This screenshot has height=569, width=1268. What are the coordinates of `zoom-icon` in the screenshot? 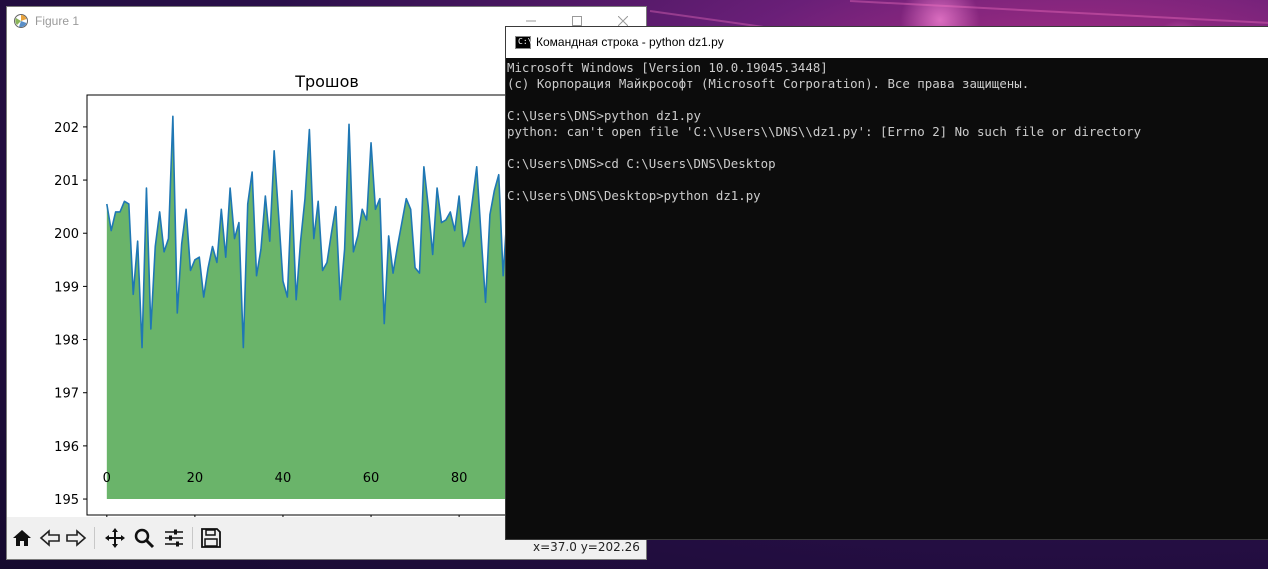 It's located at (144, 538).